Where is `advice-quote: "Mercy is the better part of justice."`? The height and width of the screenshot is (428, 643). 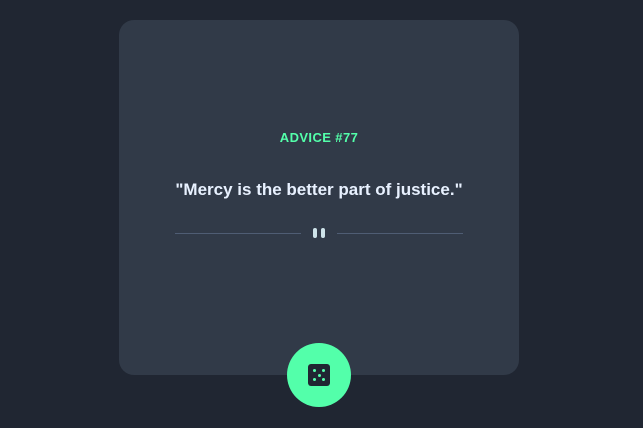
advice-quote: "Mercy is the better part of justice." is located at coordinates (319, 189).